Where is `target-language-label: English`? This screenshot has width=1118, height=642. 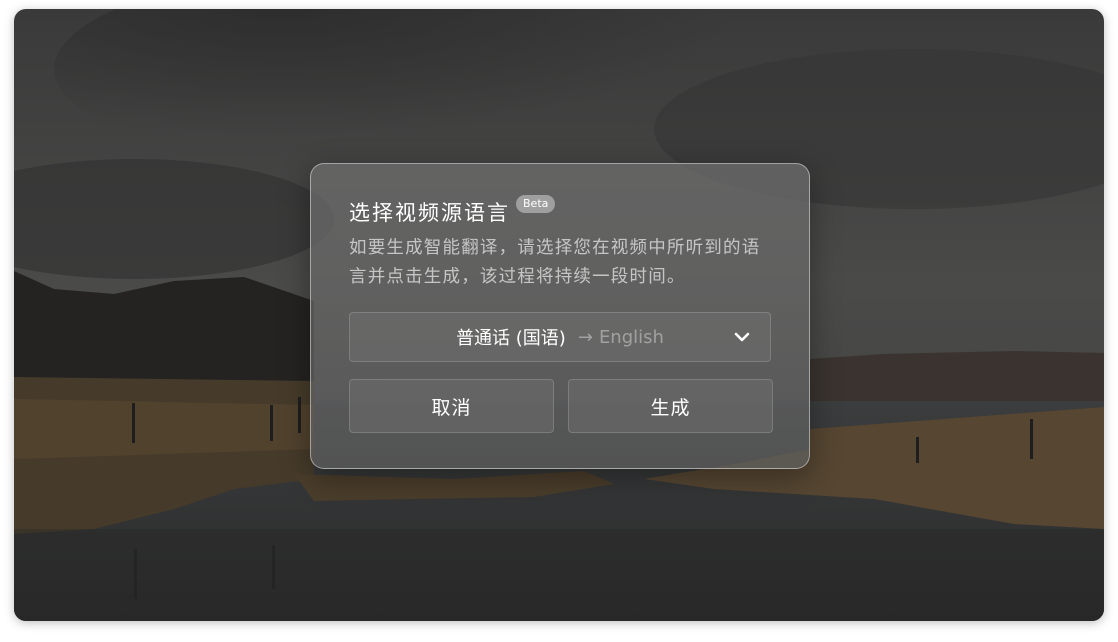
target-language-label: English is located at coordinates (631, 337).